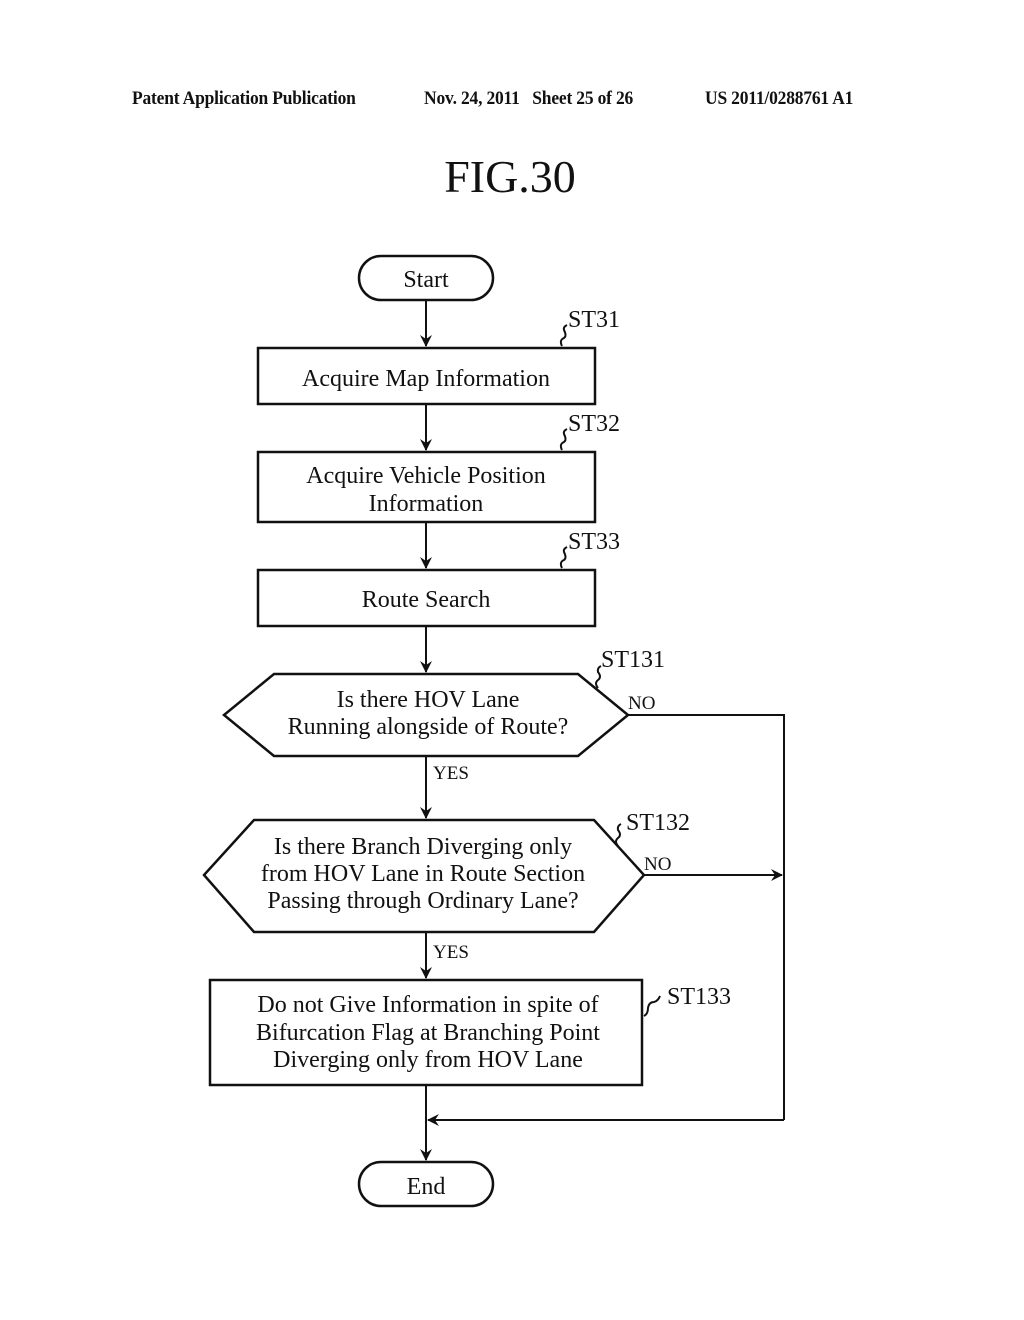 This screenshot has height=1320, width=1024. What do you see at coordinates (652, 1006) in the screenshot?
I see `st133-leader` at bounding box center [652, 1006].